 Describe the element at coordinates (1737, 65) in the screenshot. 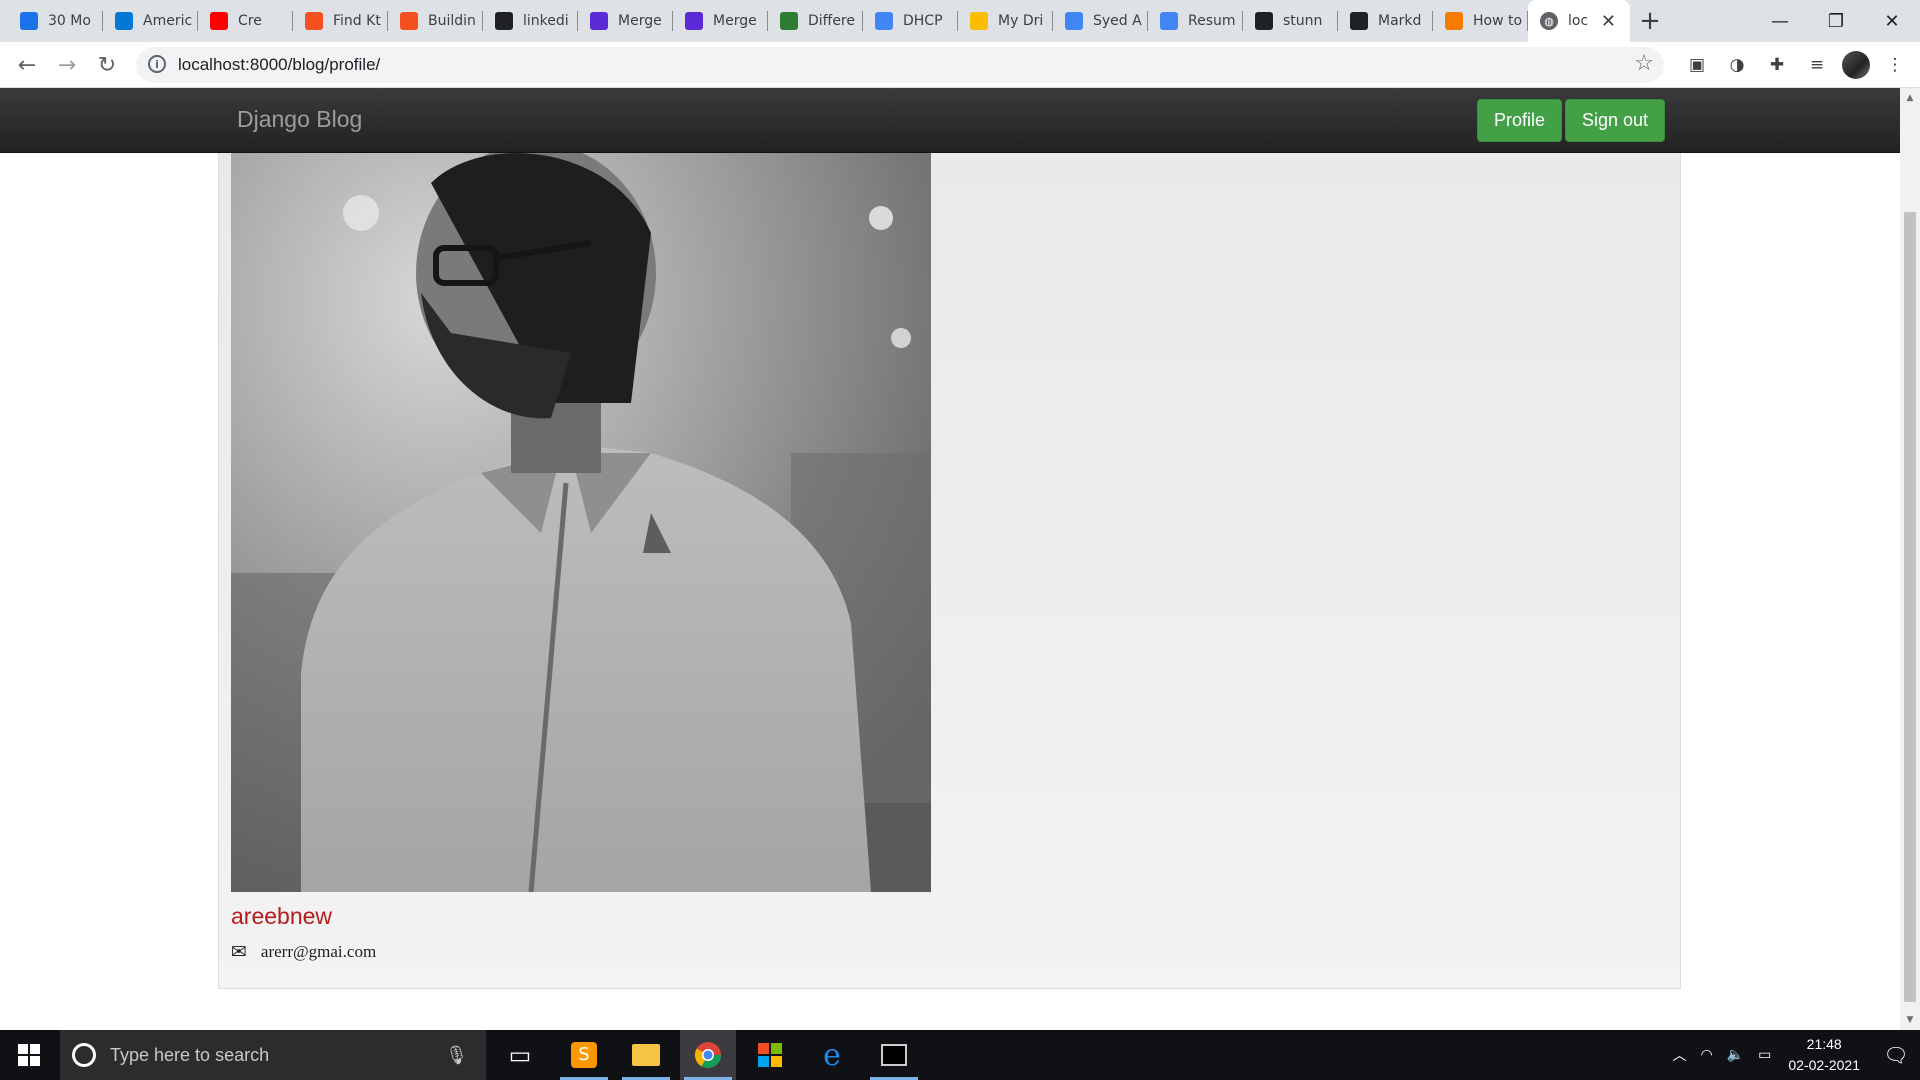

I see `dark-mode-extension-icon: ◑` at that location.